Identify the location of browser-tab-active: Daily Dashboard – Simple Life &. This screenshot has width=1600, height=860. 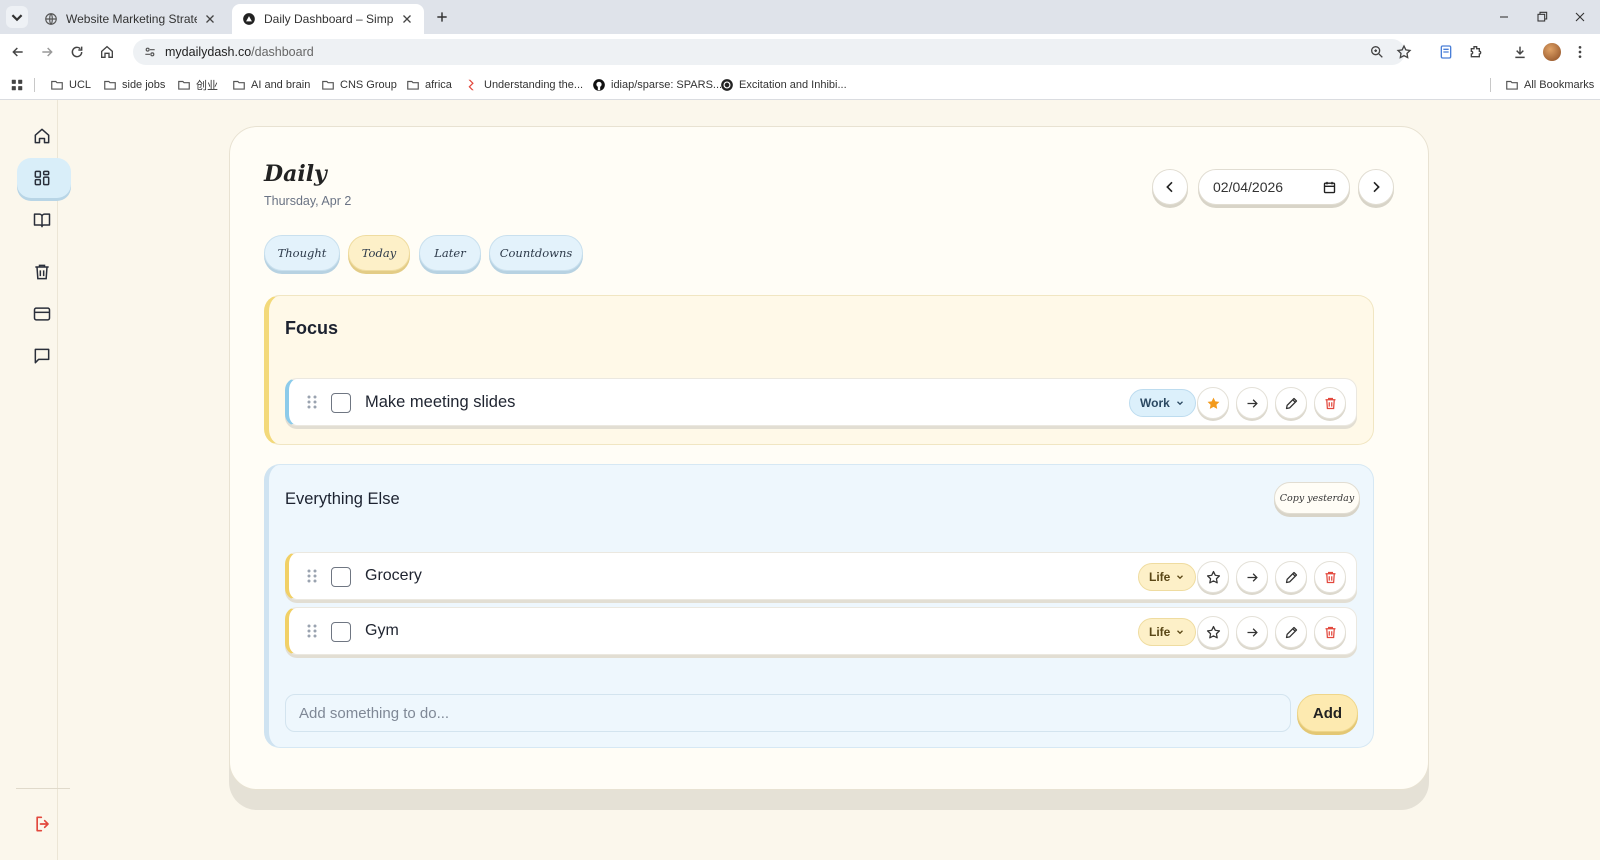
(328, 19).